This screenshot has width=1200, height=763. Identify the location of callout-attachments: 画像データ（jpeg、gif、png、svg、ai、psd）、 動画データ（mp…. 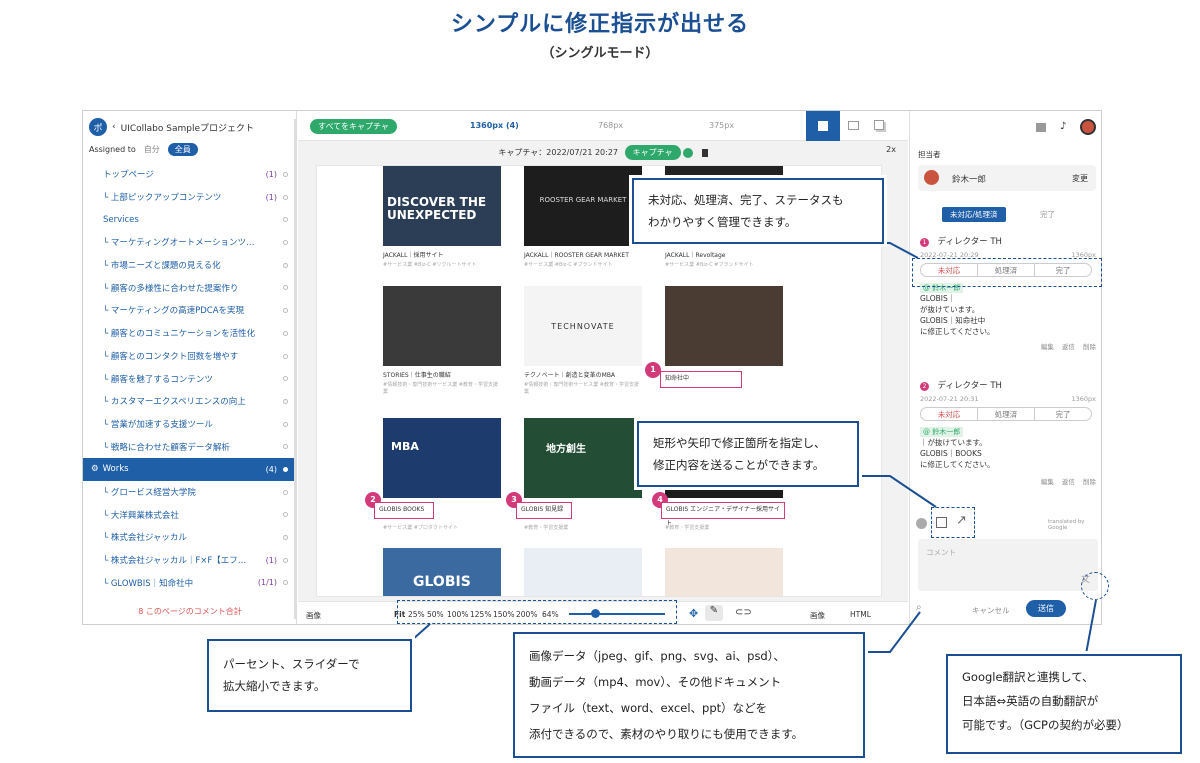
(689, 695).